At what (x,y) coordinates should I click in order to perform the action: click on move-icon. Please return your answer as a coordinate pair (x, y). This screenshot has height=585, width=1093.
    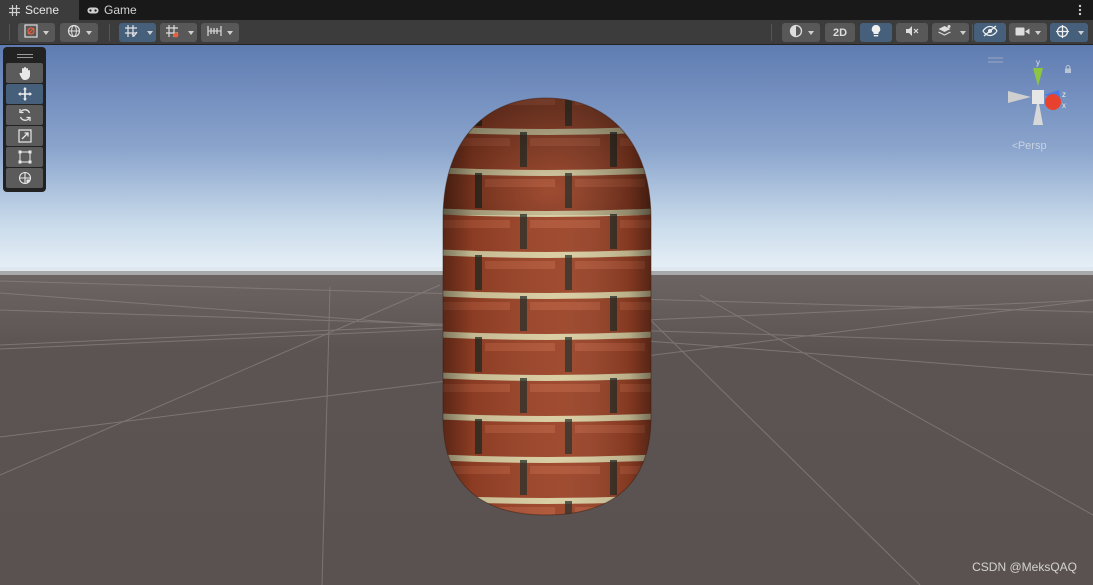
    Looking at the image, I should click on (24, 94).